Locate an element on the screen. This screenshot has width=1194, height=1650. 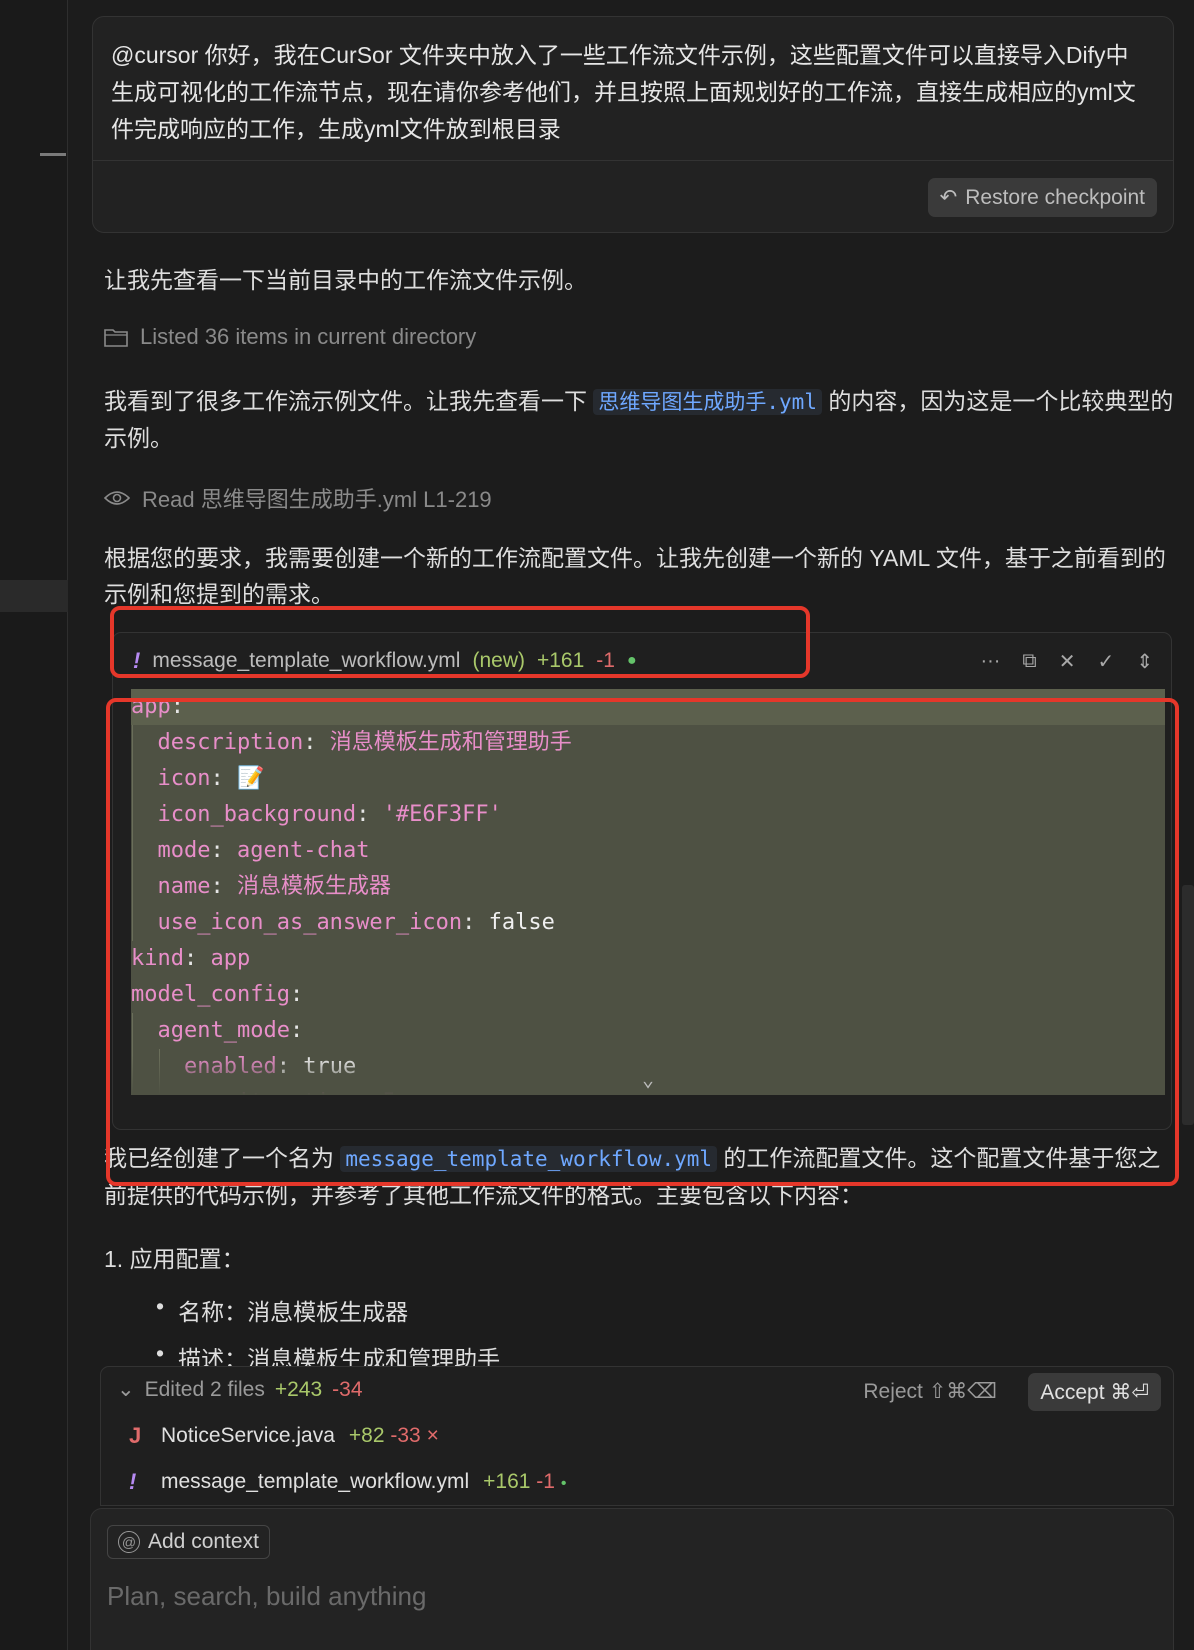
reject-button: Reject ⇧⌘⌫ is located at coordinates (930, 1391).